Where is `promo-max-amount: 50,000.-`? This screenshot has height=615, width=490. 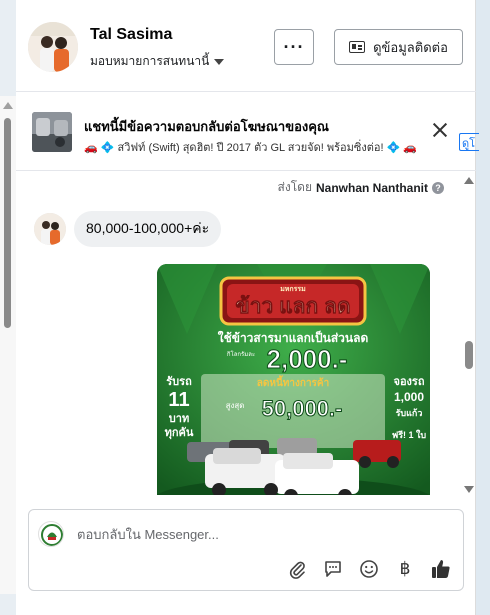 promo-max-amount: 50,000.- is located at coordinates (302, 408).